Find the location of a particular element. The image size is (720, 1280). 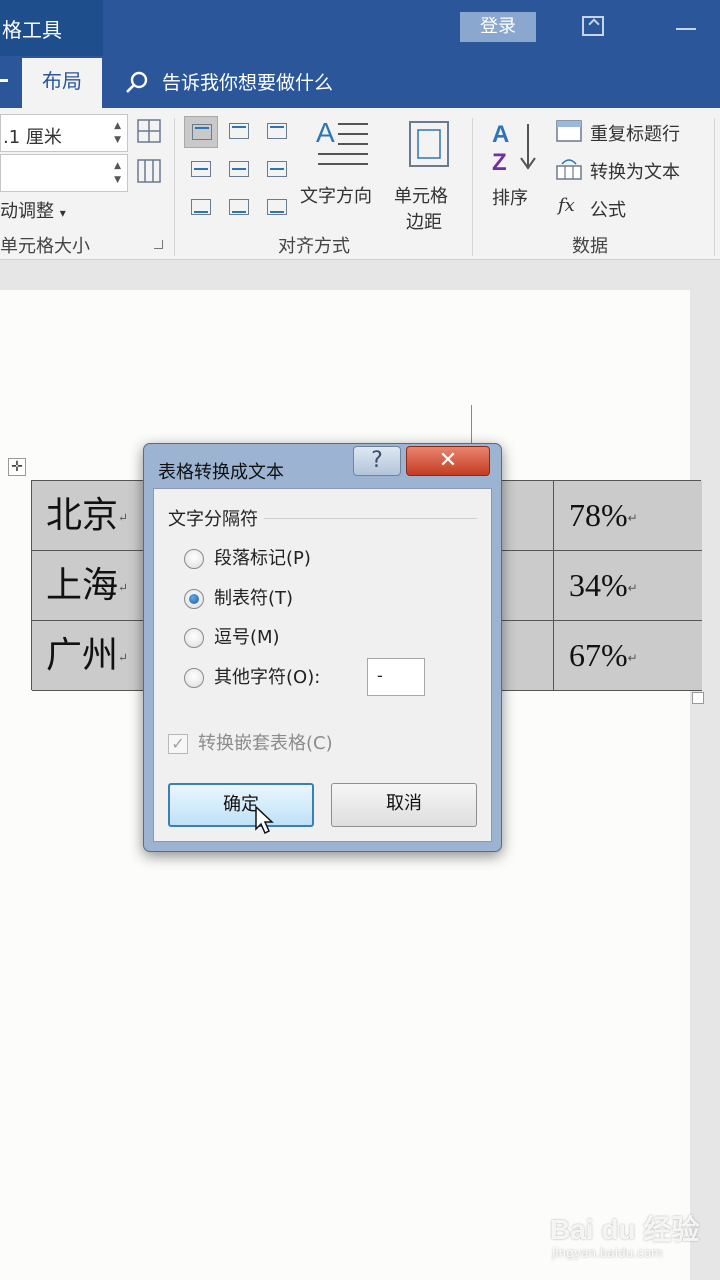

text-direction-button: A 文字方向 is located at coordinates (343, 161).